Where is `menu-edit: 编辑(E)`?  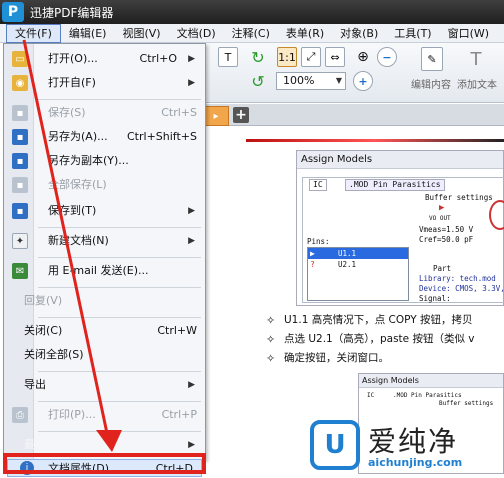
menu-edit: 编辑(E) is located at coordinates (88, 33).